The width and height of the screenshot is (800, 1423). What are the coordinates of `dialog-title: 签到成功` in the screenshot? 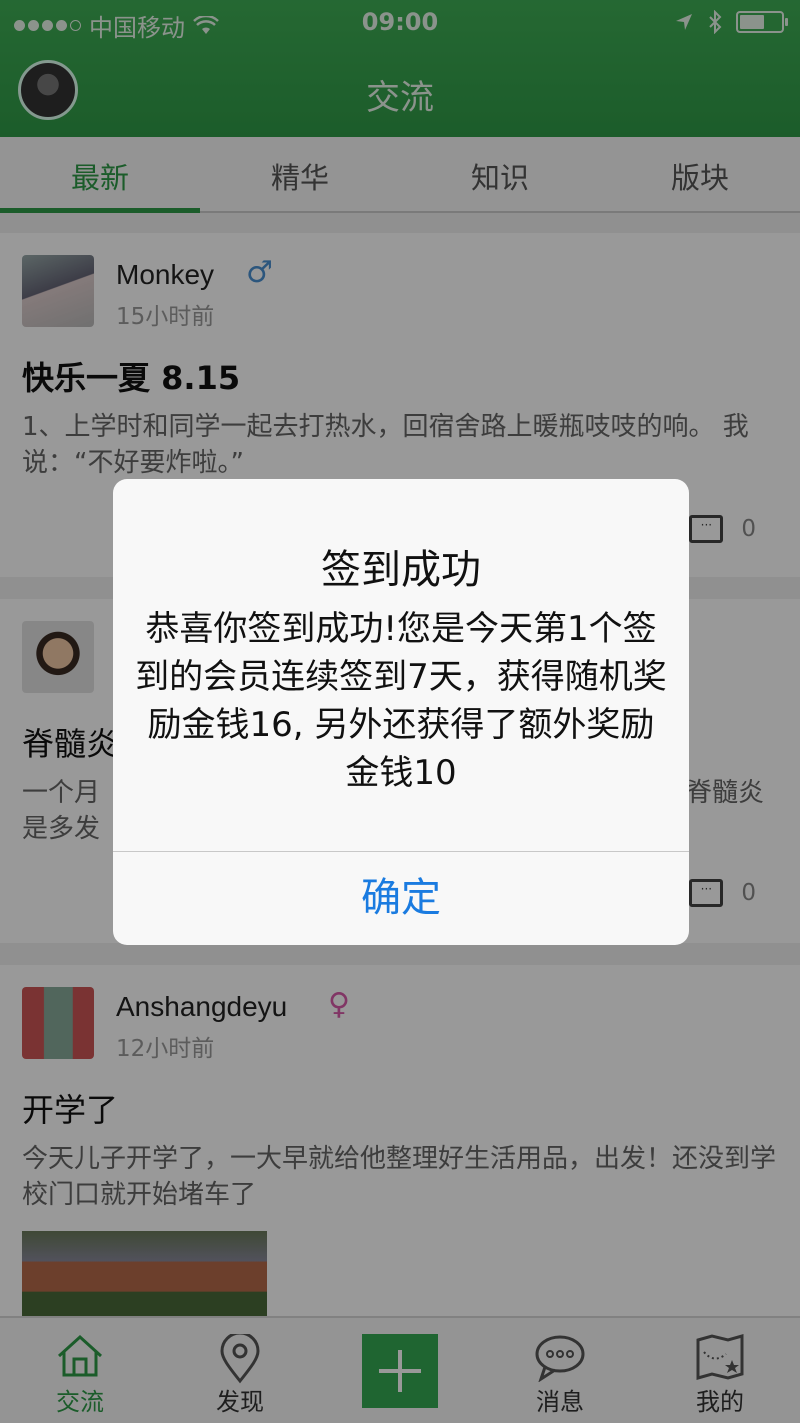 It's located at (401, 570).